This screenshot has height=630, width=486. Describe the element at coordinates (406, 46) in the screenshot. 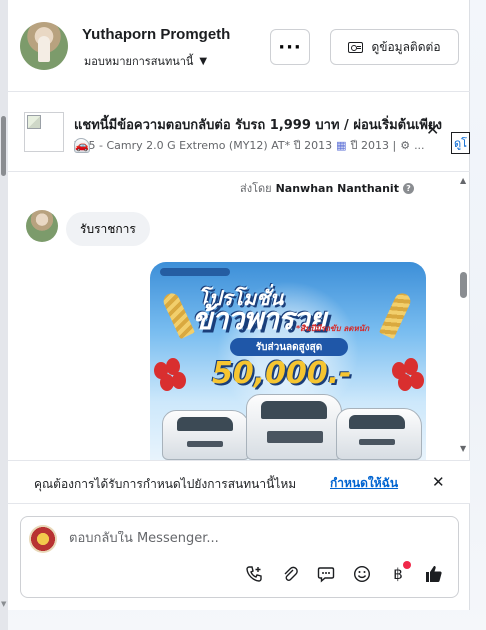

I see `view-contact-label: ดูข้อมูลติดต่อ` at that location.